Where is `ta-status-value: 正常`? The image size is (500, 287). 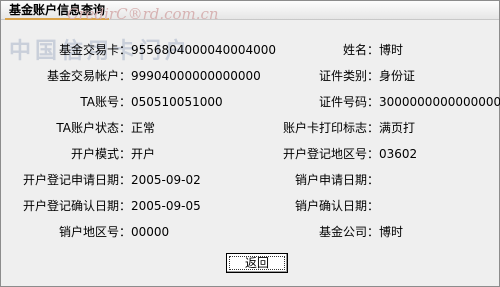 ta-status-value: 正常 is located at coordinates (143, 128).